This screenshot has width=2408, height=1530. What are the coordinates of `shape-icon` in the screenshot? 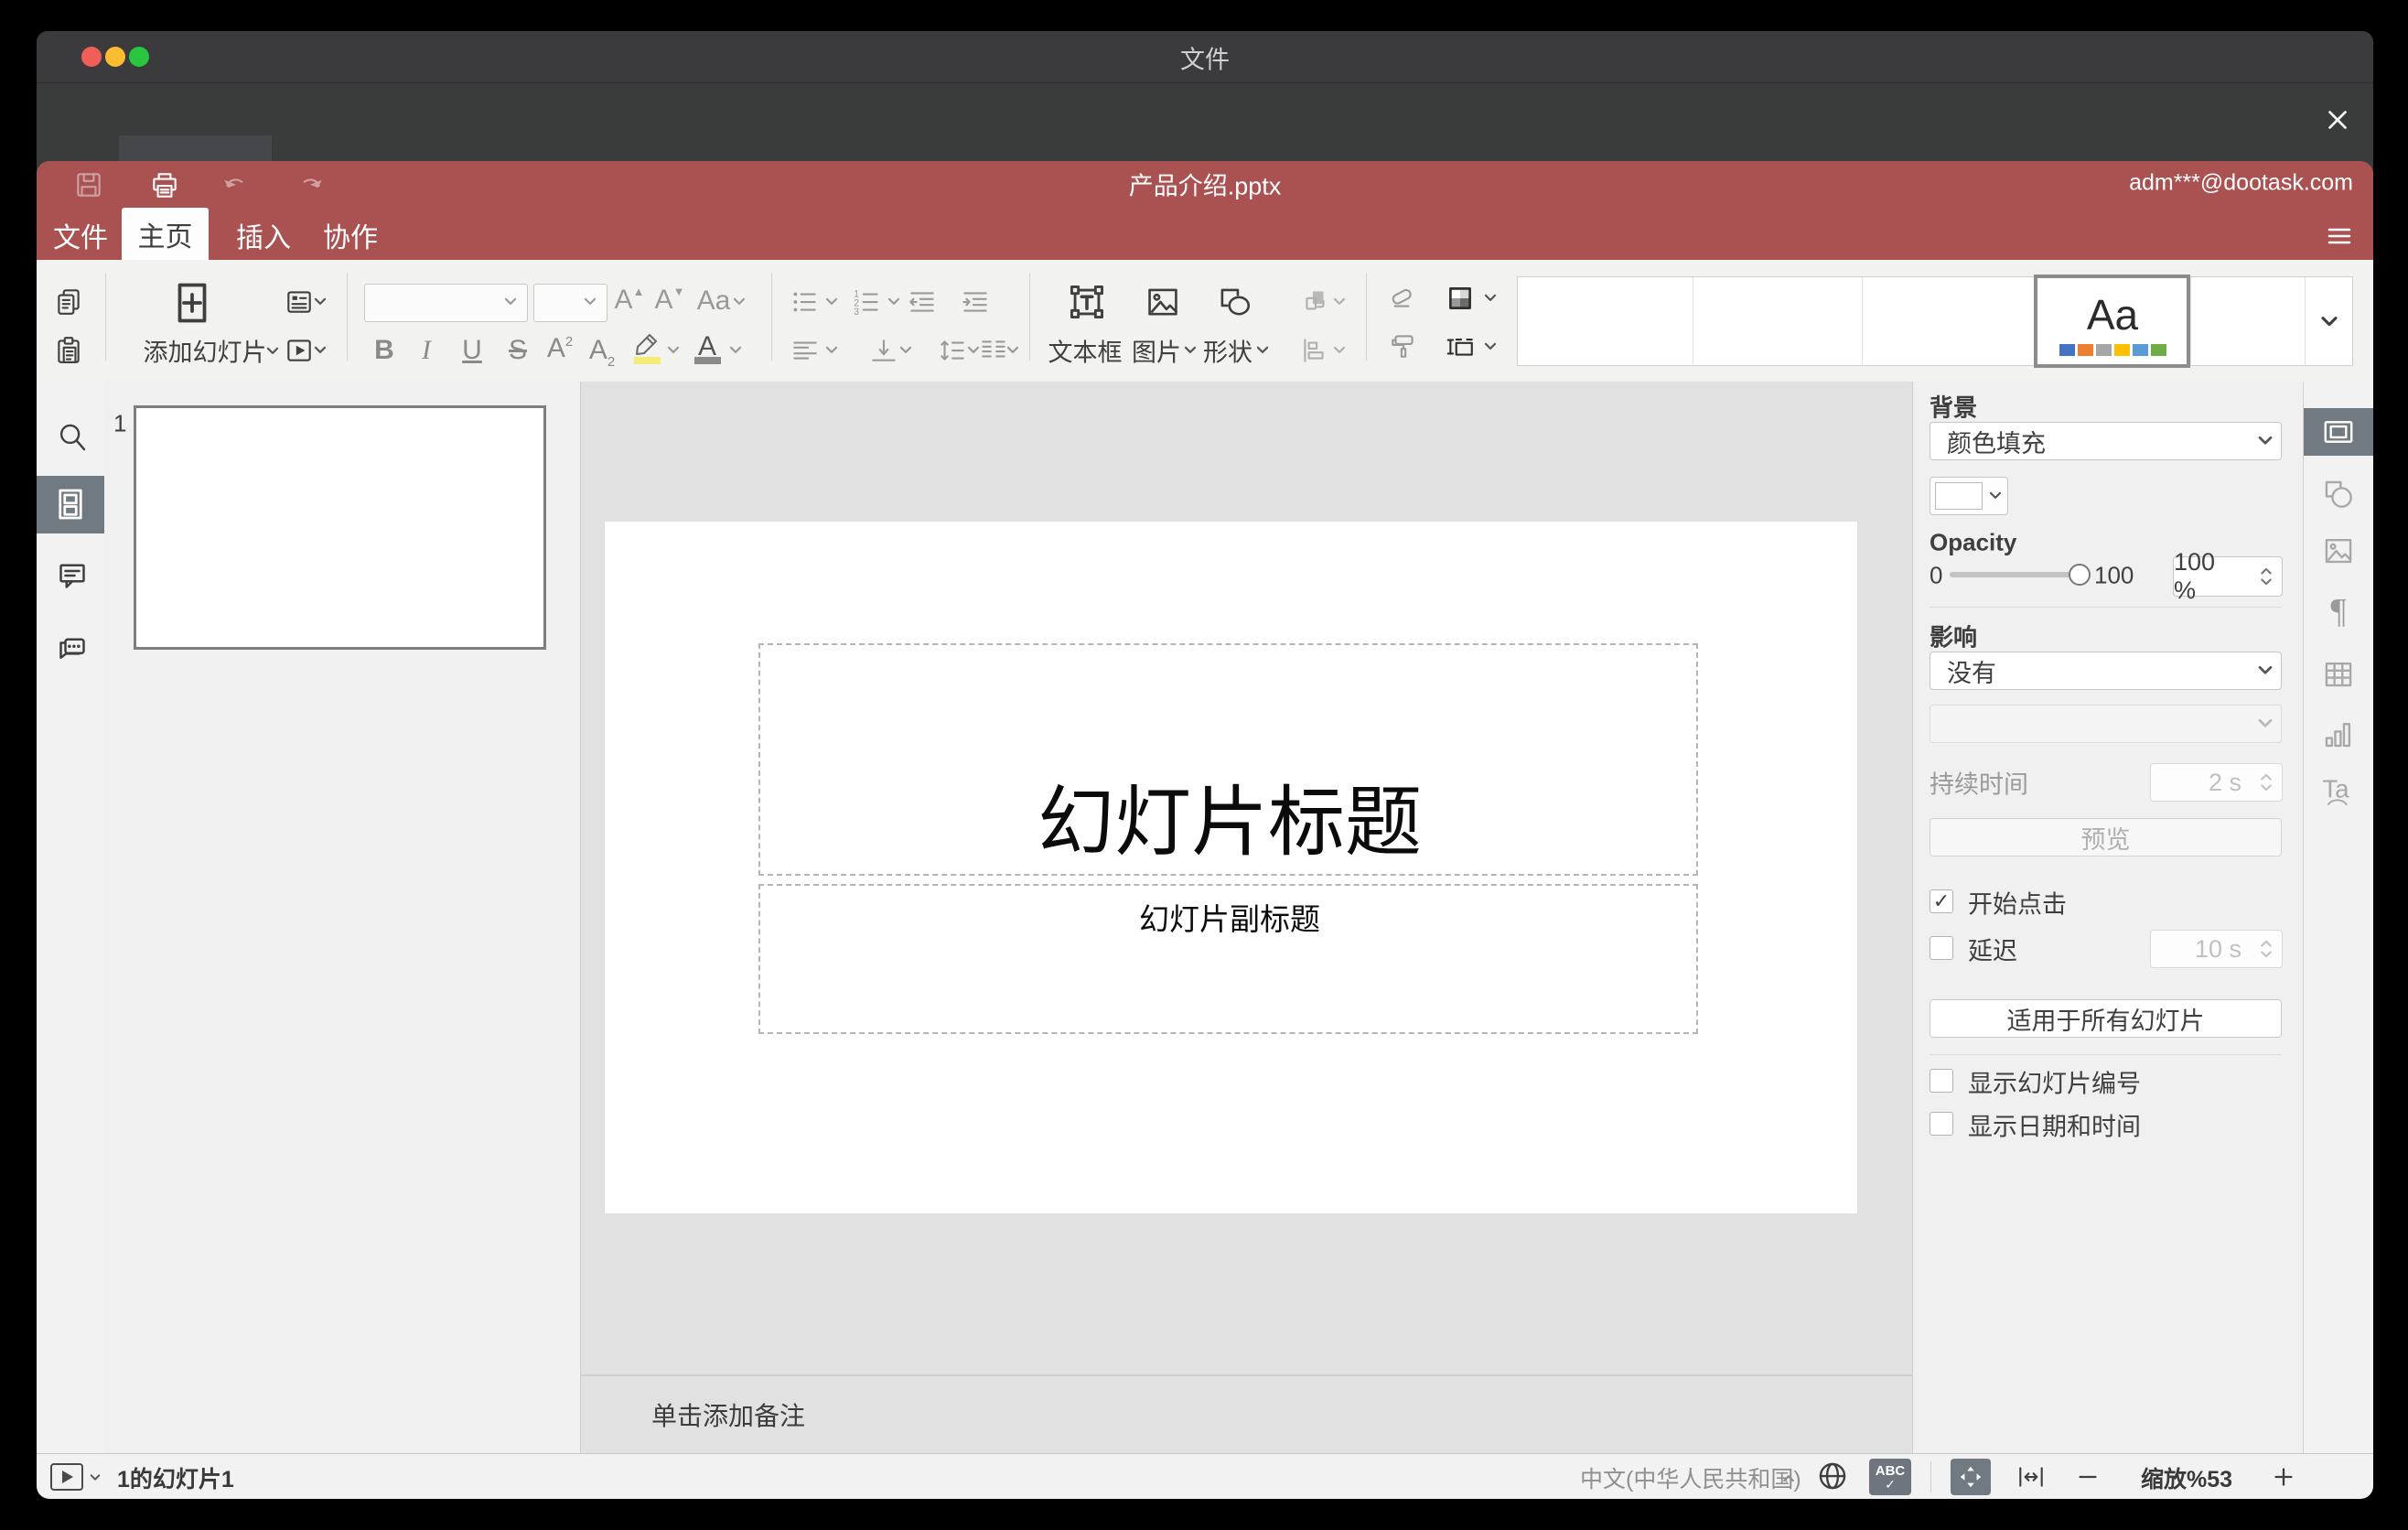 It's located at (1234, 302).